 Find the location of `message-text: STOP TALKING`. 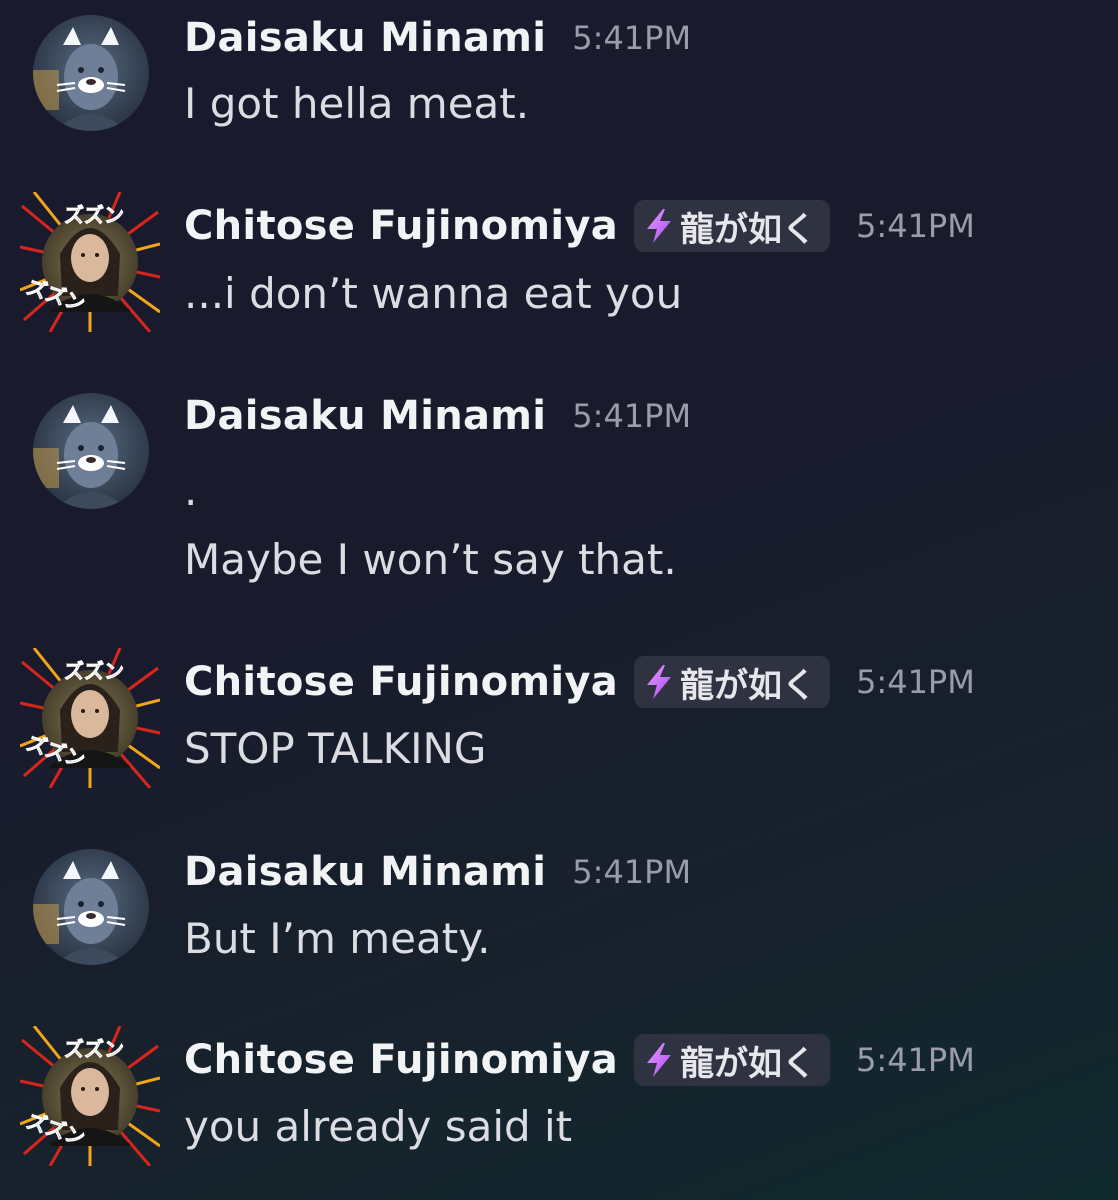

message-text: STOP TALKING is located at coordinates (335, 748).